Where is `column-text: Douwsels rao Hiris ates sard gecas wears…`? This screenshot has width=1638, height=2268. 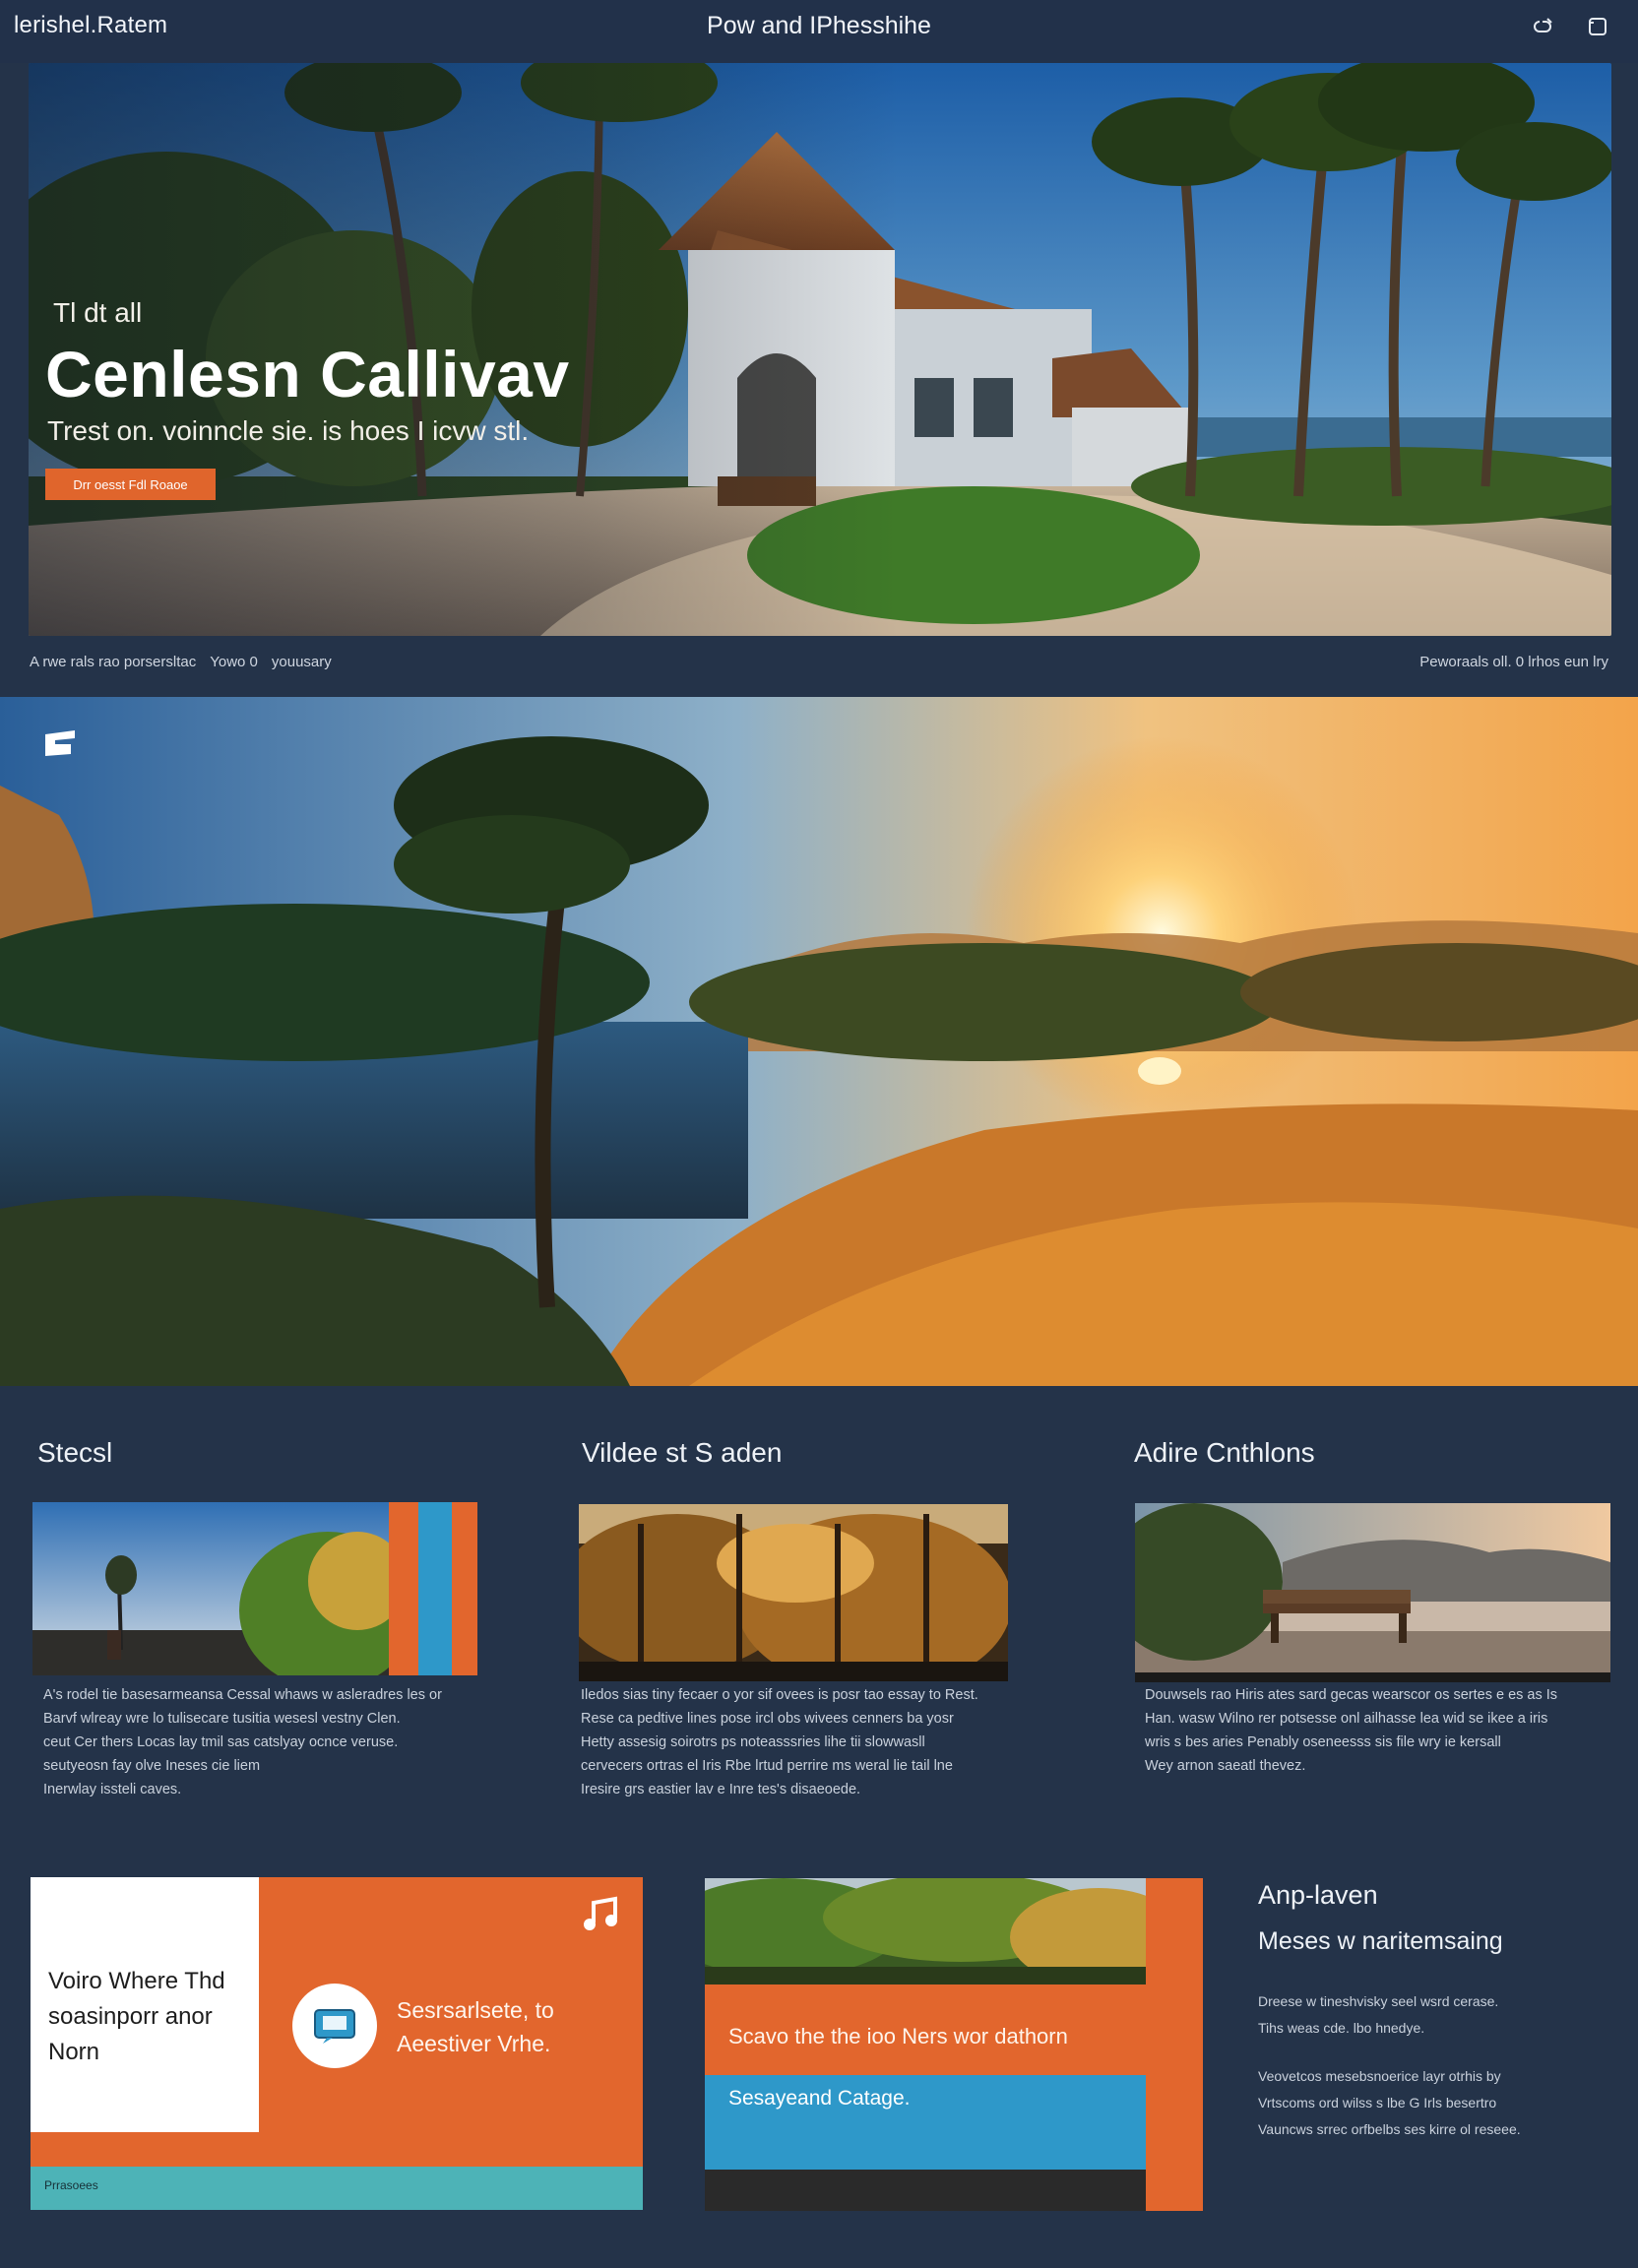 column-text: Douwsels rao Hiris ates sard gecas wears… is located at coordinates (1376, 1730).